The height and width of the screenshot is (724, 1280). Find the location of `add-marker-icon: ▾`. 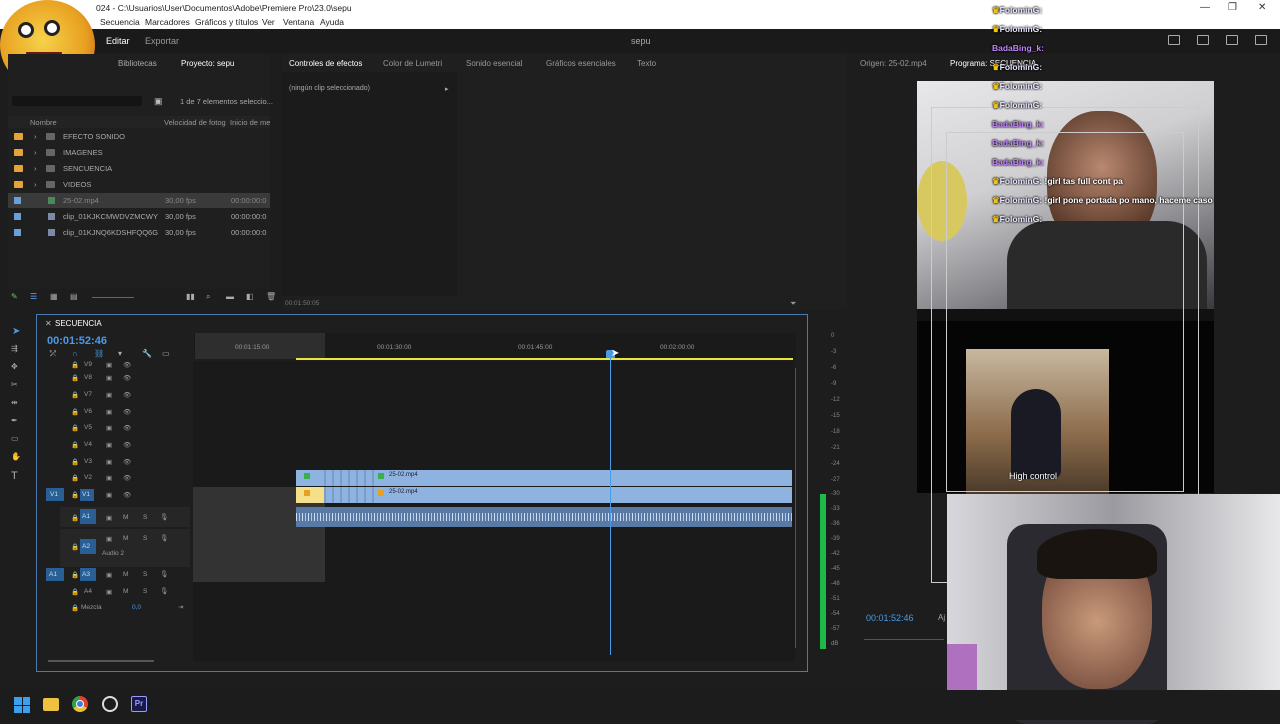

add-marker-icon: ▾ is located at coordinates (120, 353).